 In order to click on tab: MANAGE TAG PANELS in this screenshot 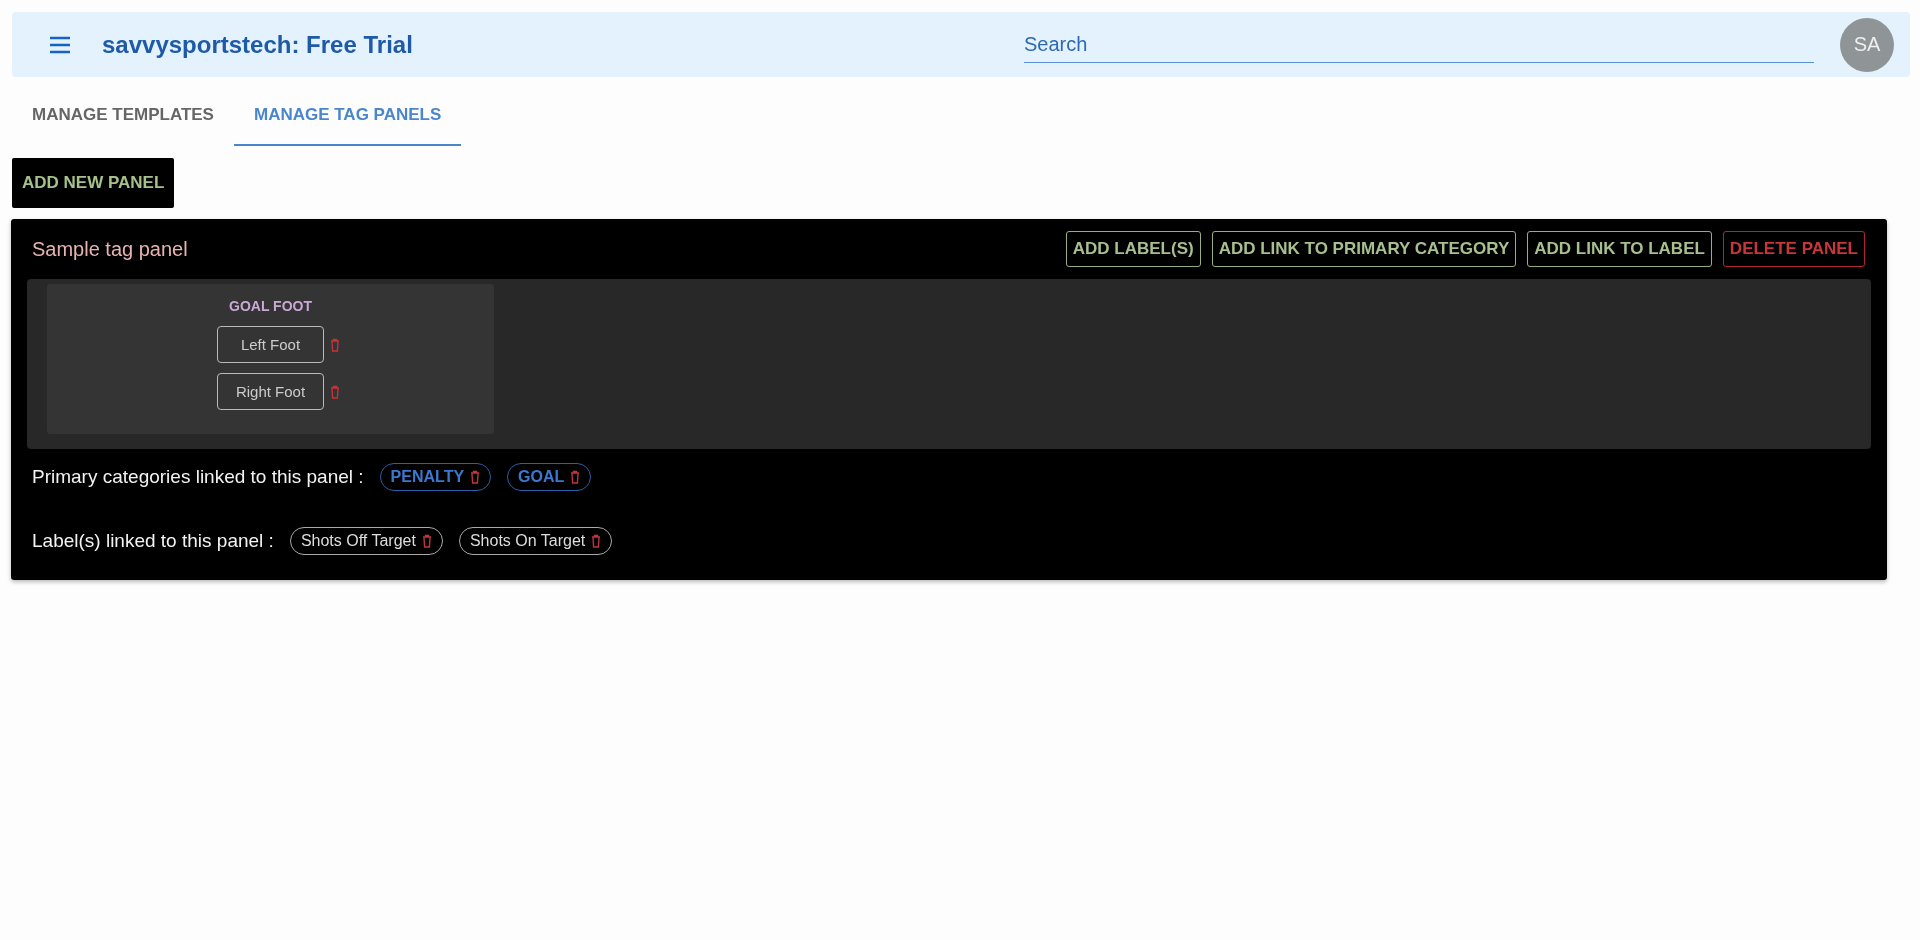, I will do `click(347, 116)`.